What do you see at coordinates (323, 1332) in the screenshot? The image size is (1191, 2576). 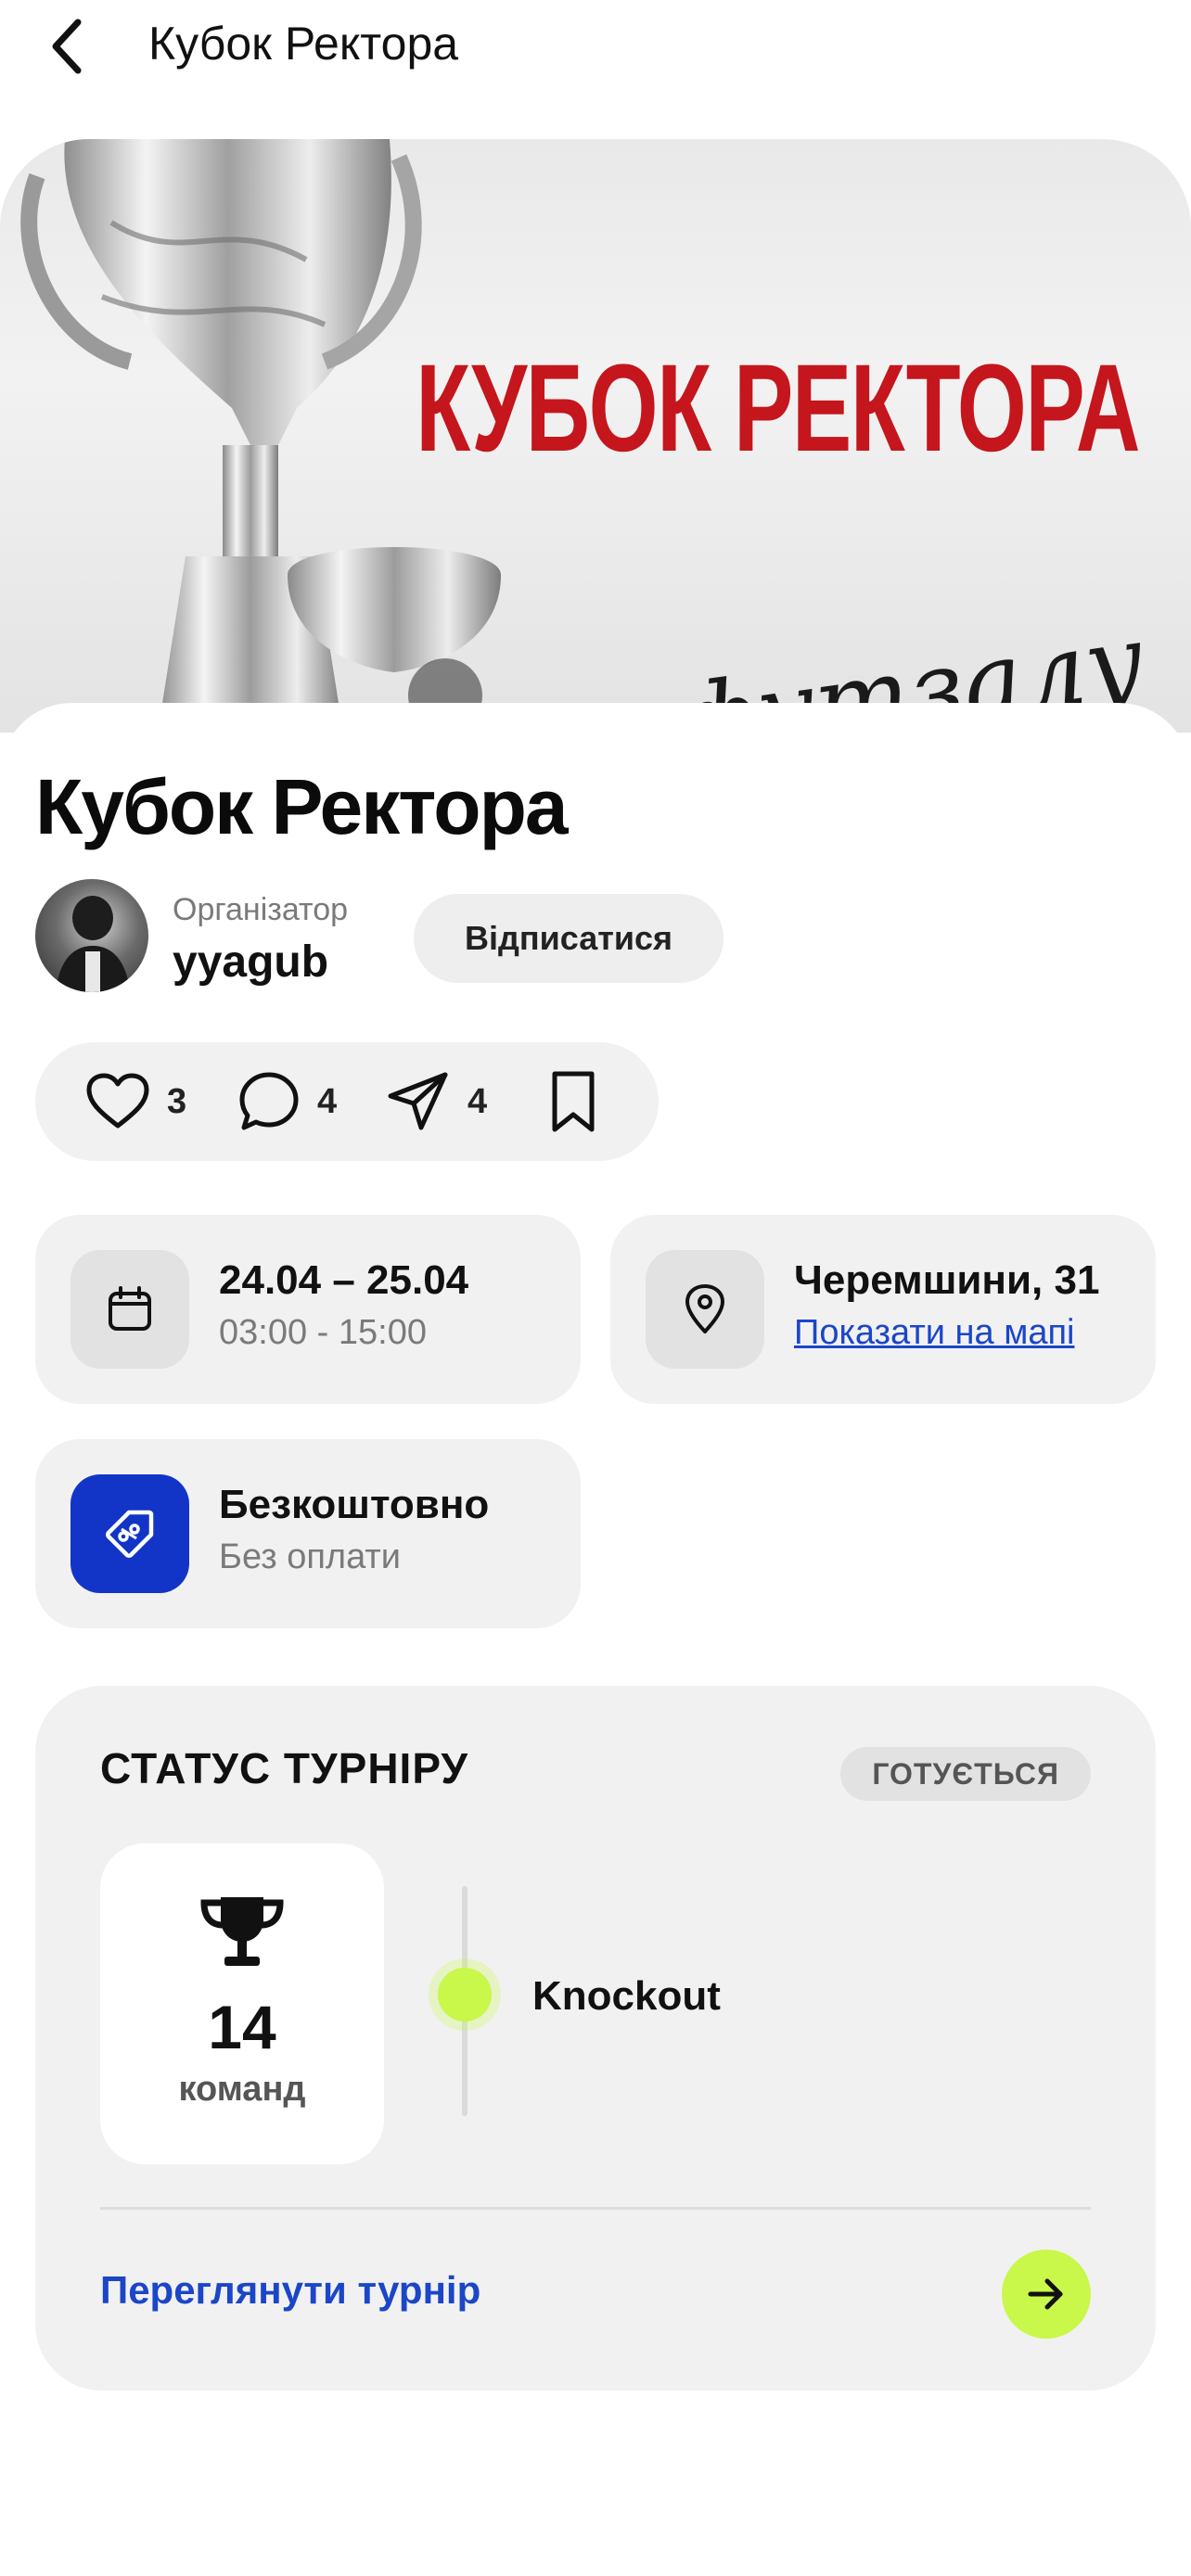 I see `time-range: 03:00 - 15:00` at bounding box center [323, 1332].